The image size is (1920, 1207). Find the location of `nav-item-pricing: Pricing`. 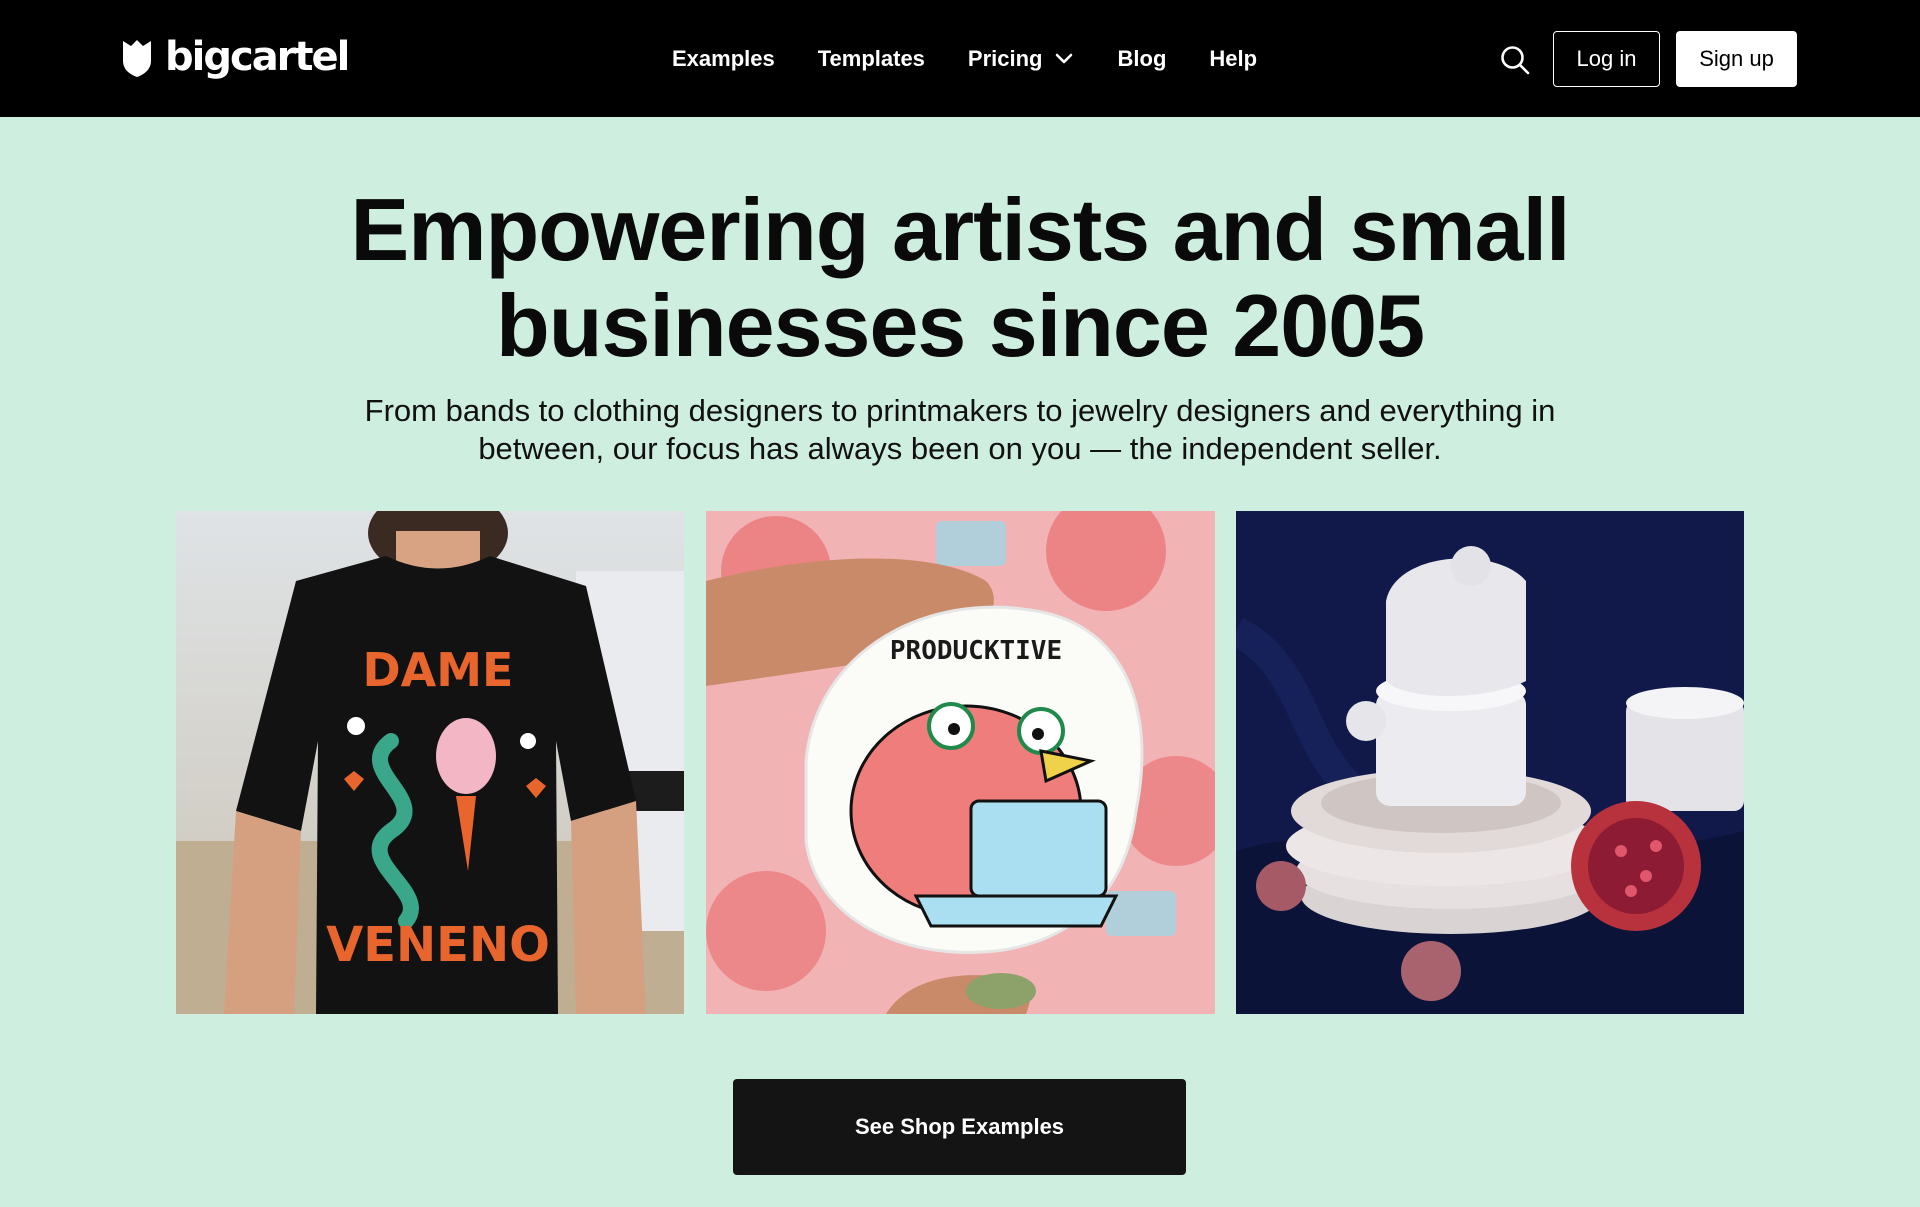

nav-item-pricing: Pricing is located at coordinates (1021, 59).